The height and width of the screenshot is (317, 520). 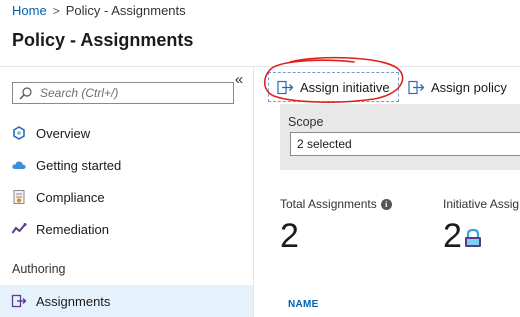 I want to click on sidebar-item-label: Getting started, so click(x=79, y=165).